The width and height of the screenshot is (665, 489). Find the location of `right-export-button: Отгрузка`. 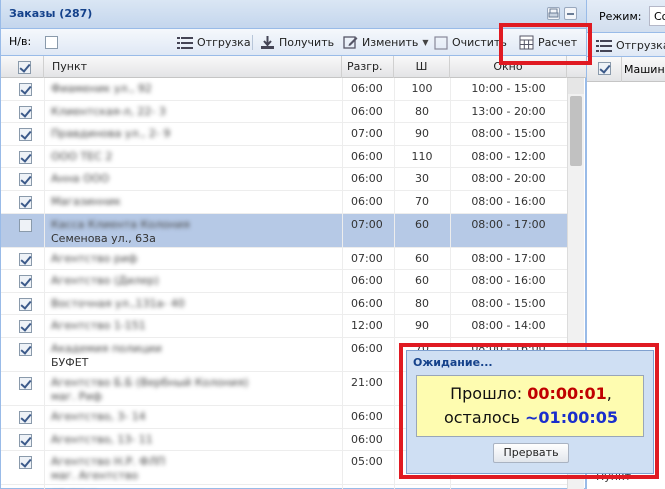

right-export-button: Отгрузка is located at coordinates (630, 45).